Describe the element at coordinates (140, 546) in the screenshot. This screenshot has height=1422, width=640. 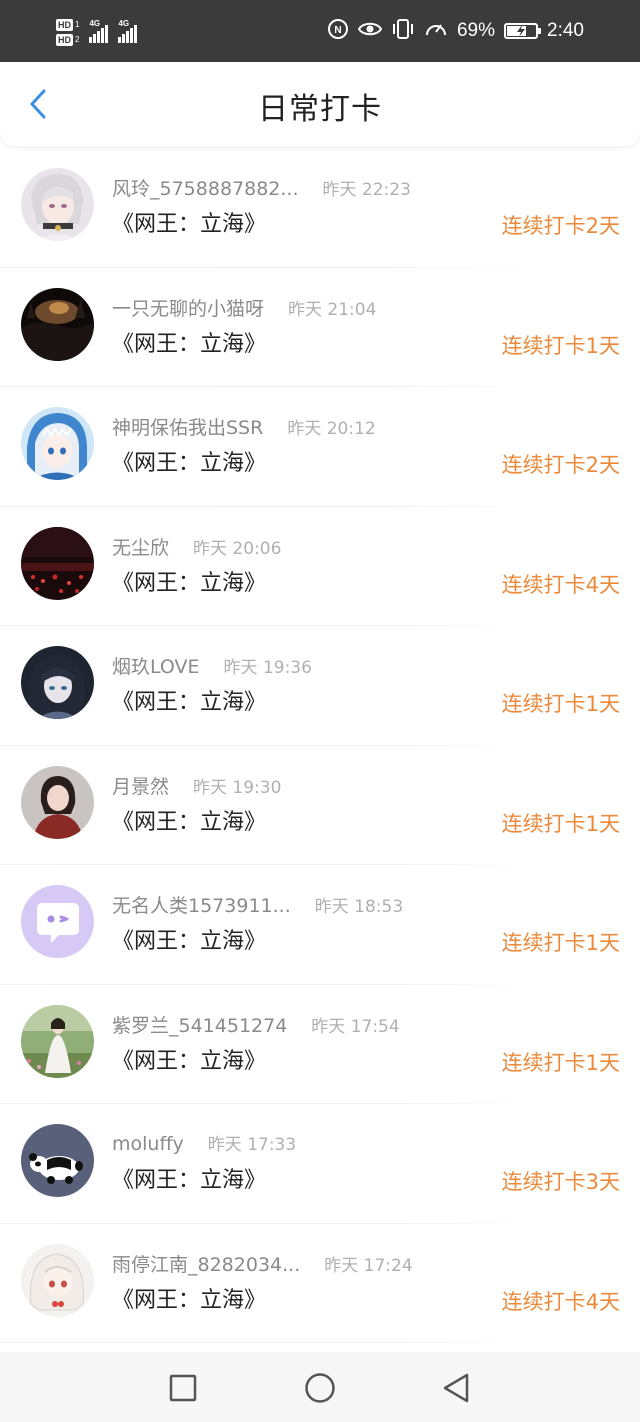
I see `username: 无尘欣` at that location.